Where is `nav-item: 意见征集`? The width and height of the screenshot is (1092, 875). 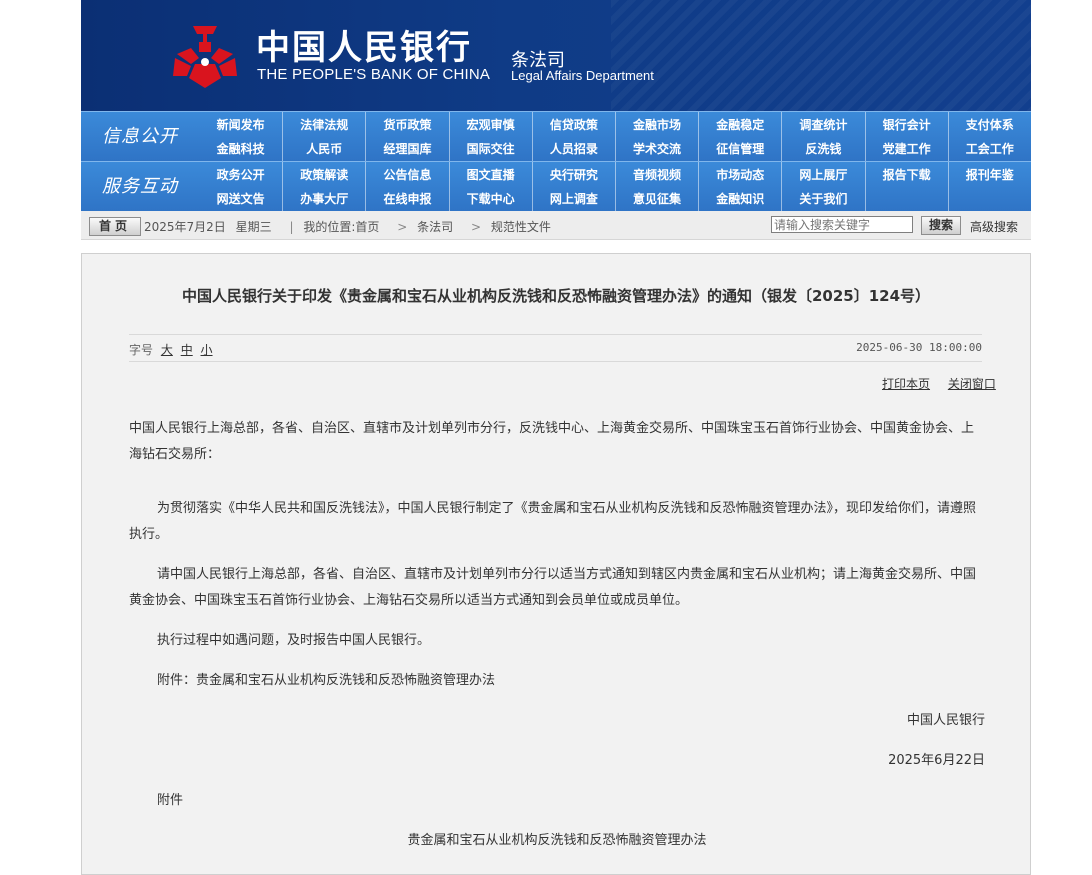
nav-item: 意见征集 is located at coordinates (656, 198).